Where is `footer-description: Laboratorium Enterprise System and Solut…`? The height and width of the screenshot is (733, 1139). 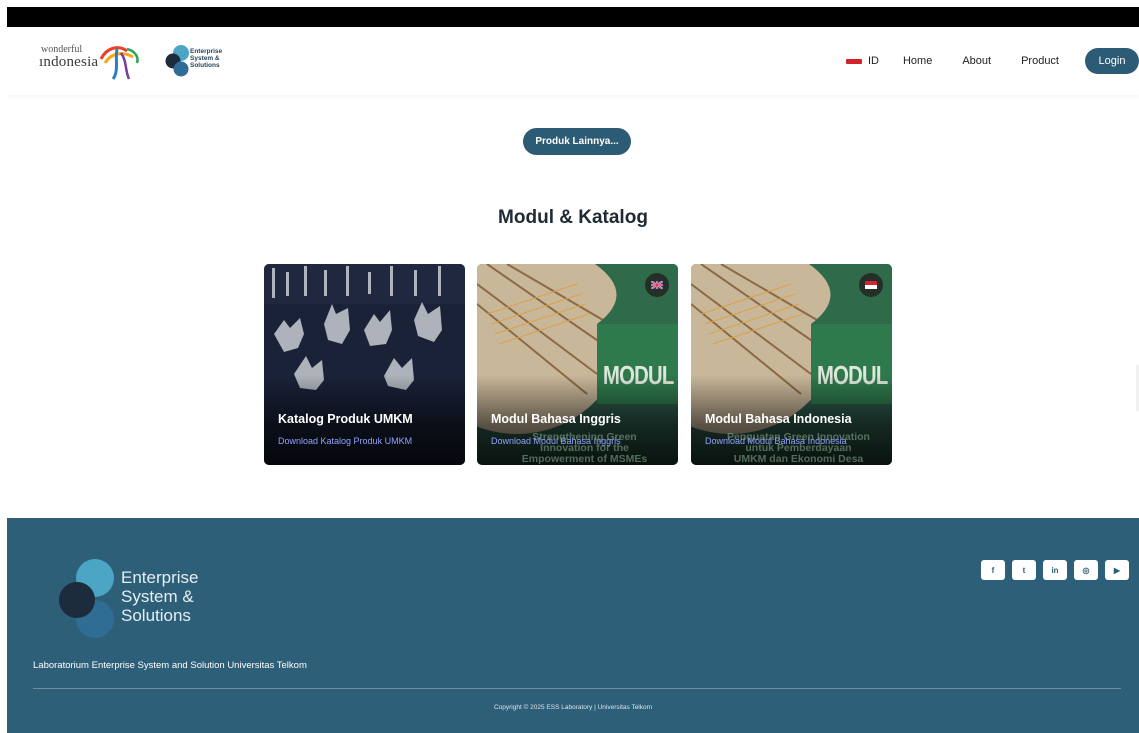
footer-description: Laboratorium Enterprise System and Solut… is located at coordinates (170, 665).